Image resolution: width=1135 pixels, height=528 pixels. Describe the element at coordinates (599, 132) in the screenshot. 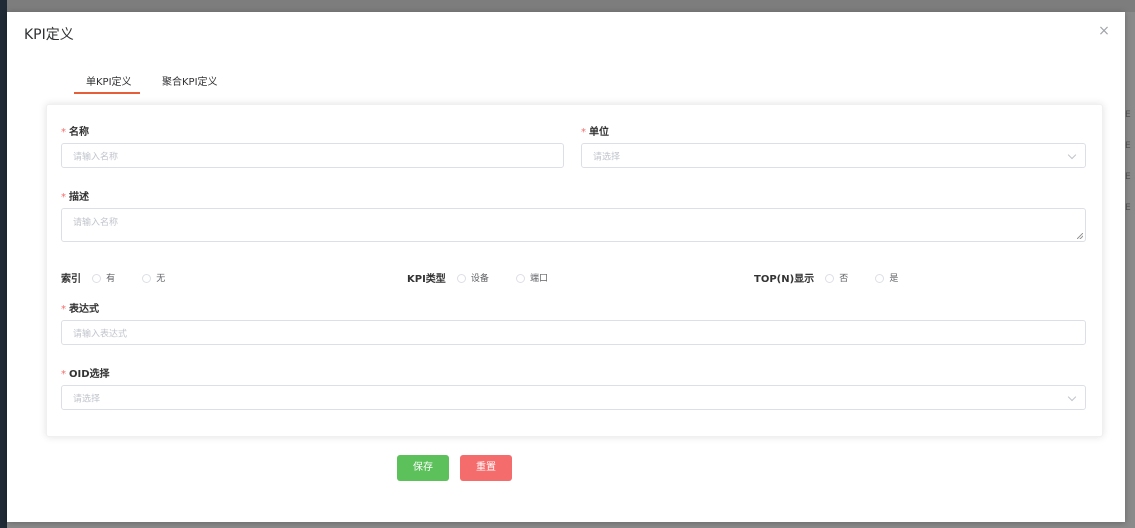

I see `unit-label-text: 单位` at that location.